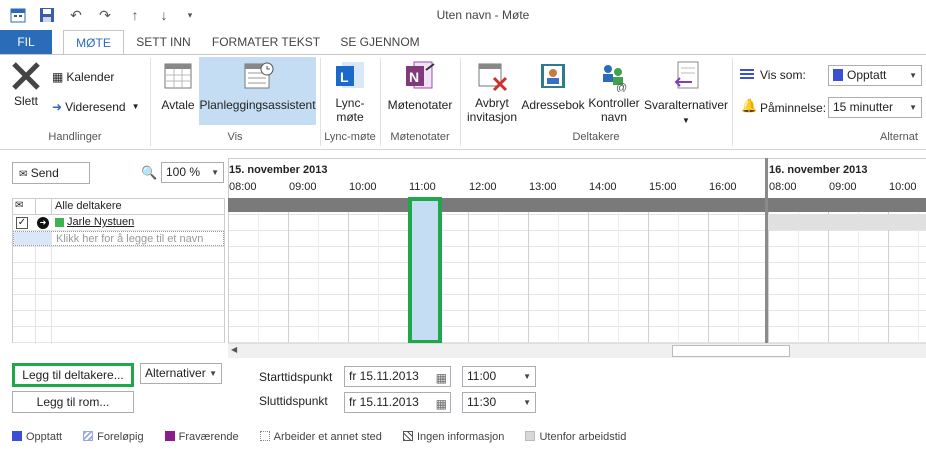  I want to click on svg-text: N, so click(414, 77).